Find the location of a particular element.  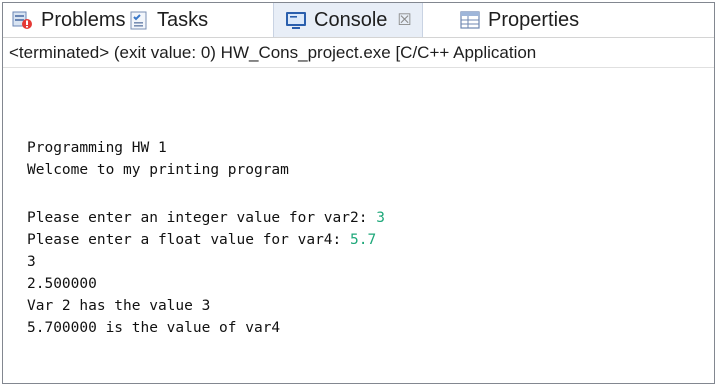

tab-label: Console is located at coordinates (351, 19).